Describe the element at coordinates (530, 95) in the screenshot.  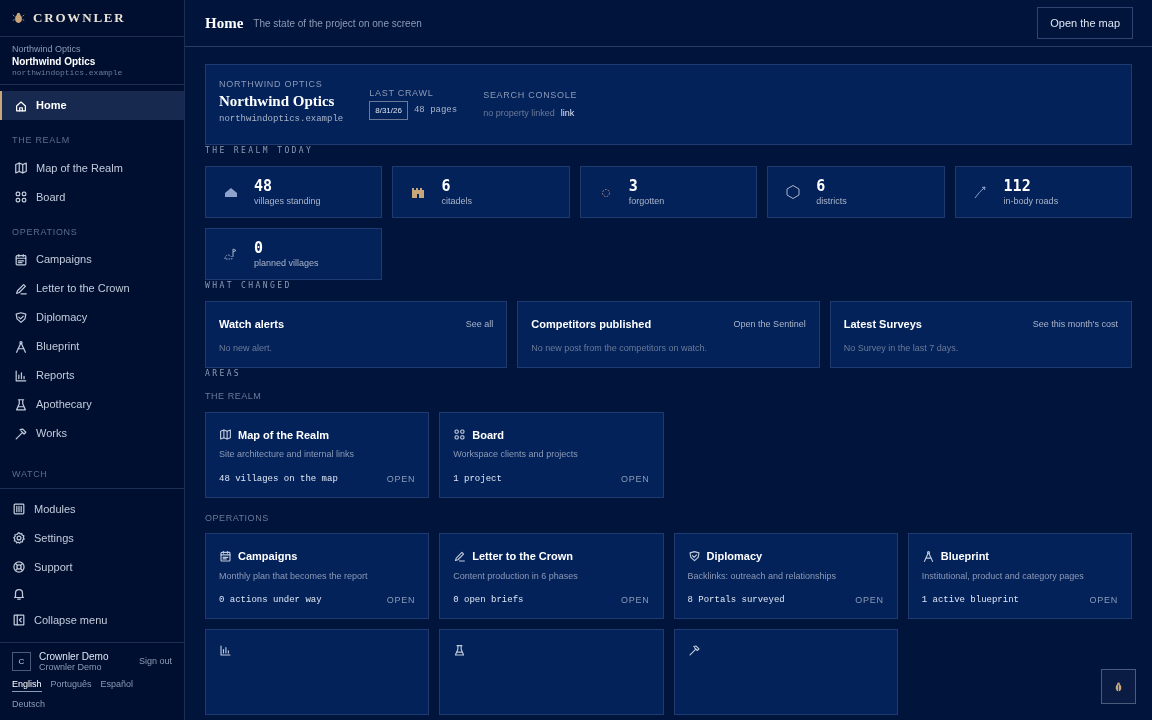
I see `field-label: SEARCH CONSOLE` at that location.